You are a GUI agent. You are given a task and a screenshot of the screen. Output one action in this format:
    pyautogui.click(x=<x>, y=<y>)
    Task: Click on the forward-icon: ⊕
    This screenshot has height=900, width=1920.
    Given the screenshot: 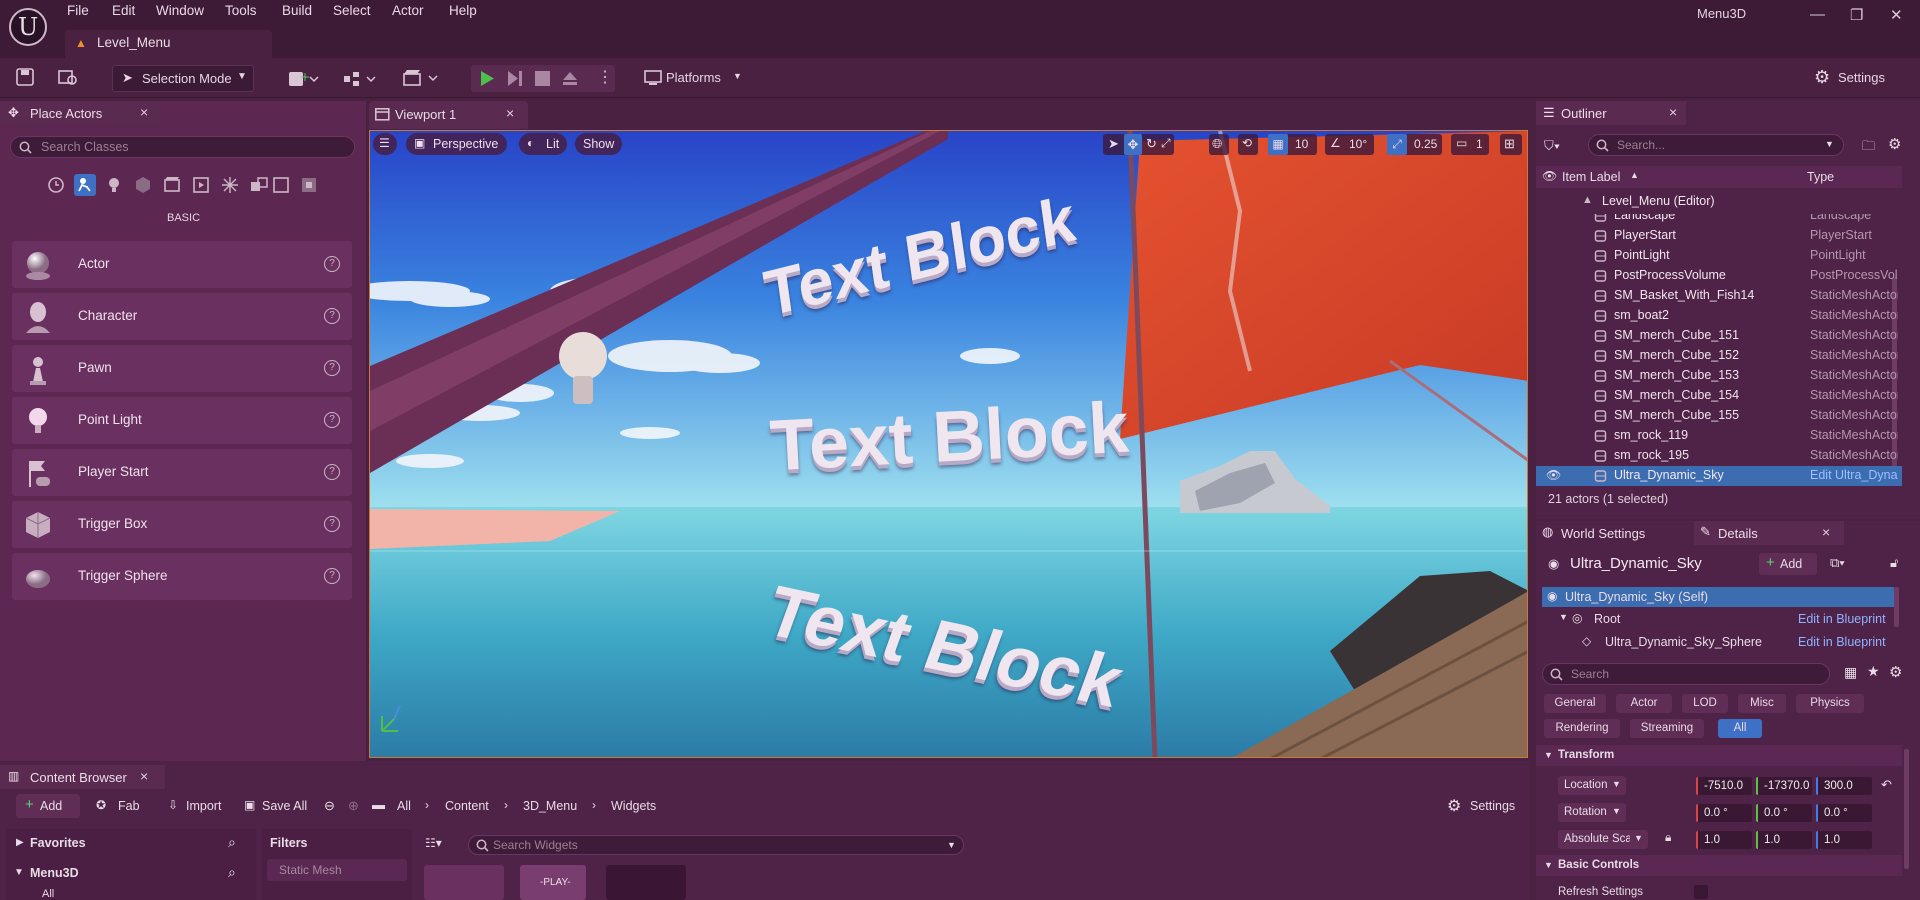 What is the action you would take?
    pyautogui.click(x=353, y=806)
    